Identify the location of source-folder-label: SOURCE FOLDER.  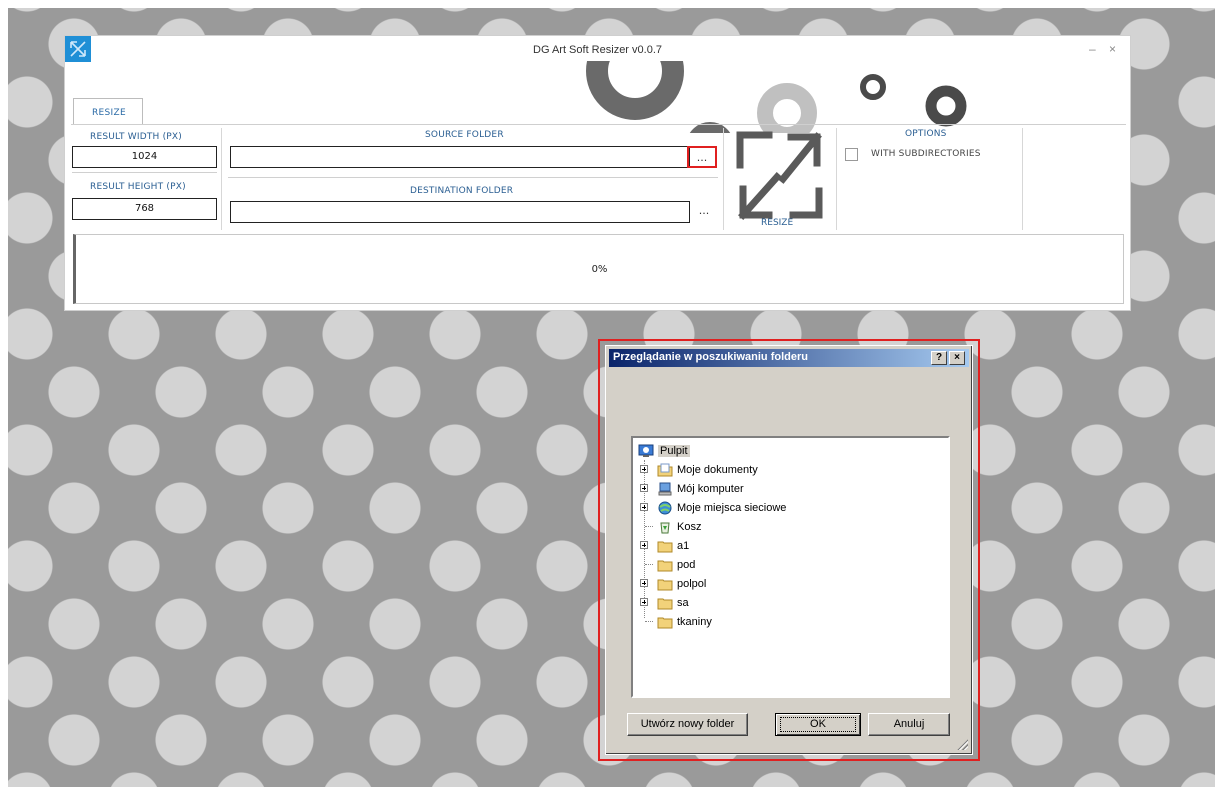
(464, 135).